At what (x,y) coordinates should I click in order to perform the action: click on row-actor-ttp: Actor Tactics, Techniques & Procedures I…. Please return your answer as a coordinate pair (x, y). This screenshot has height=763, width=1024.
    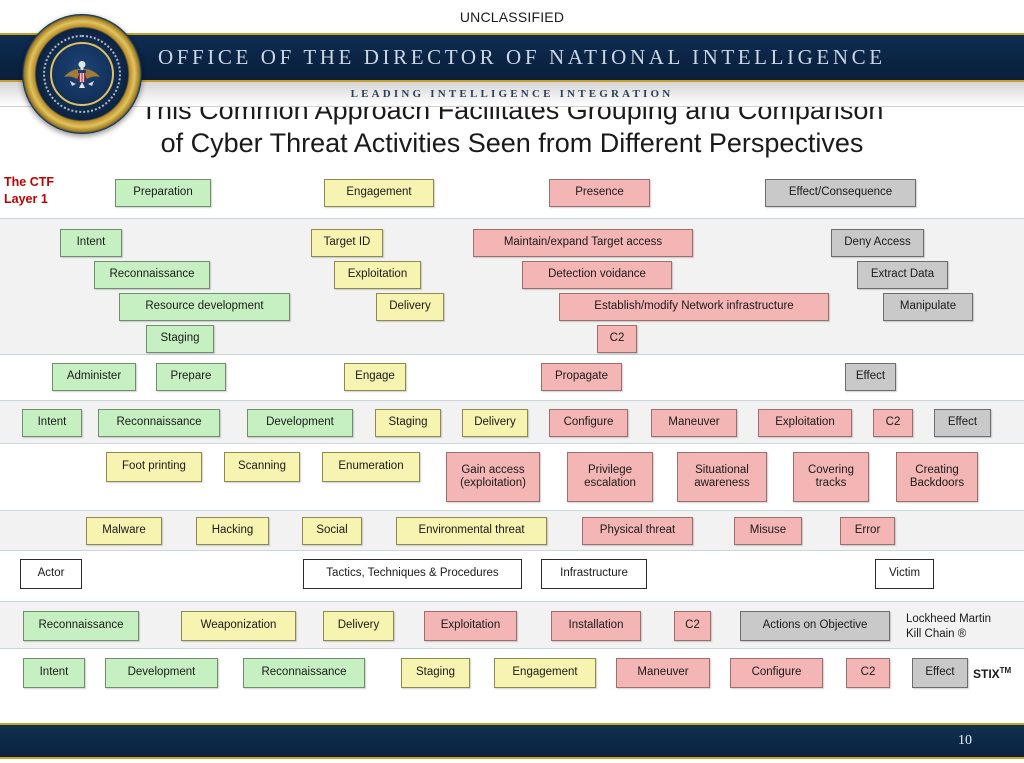
    Looking at the image, I should click on (512, 575).